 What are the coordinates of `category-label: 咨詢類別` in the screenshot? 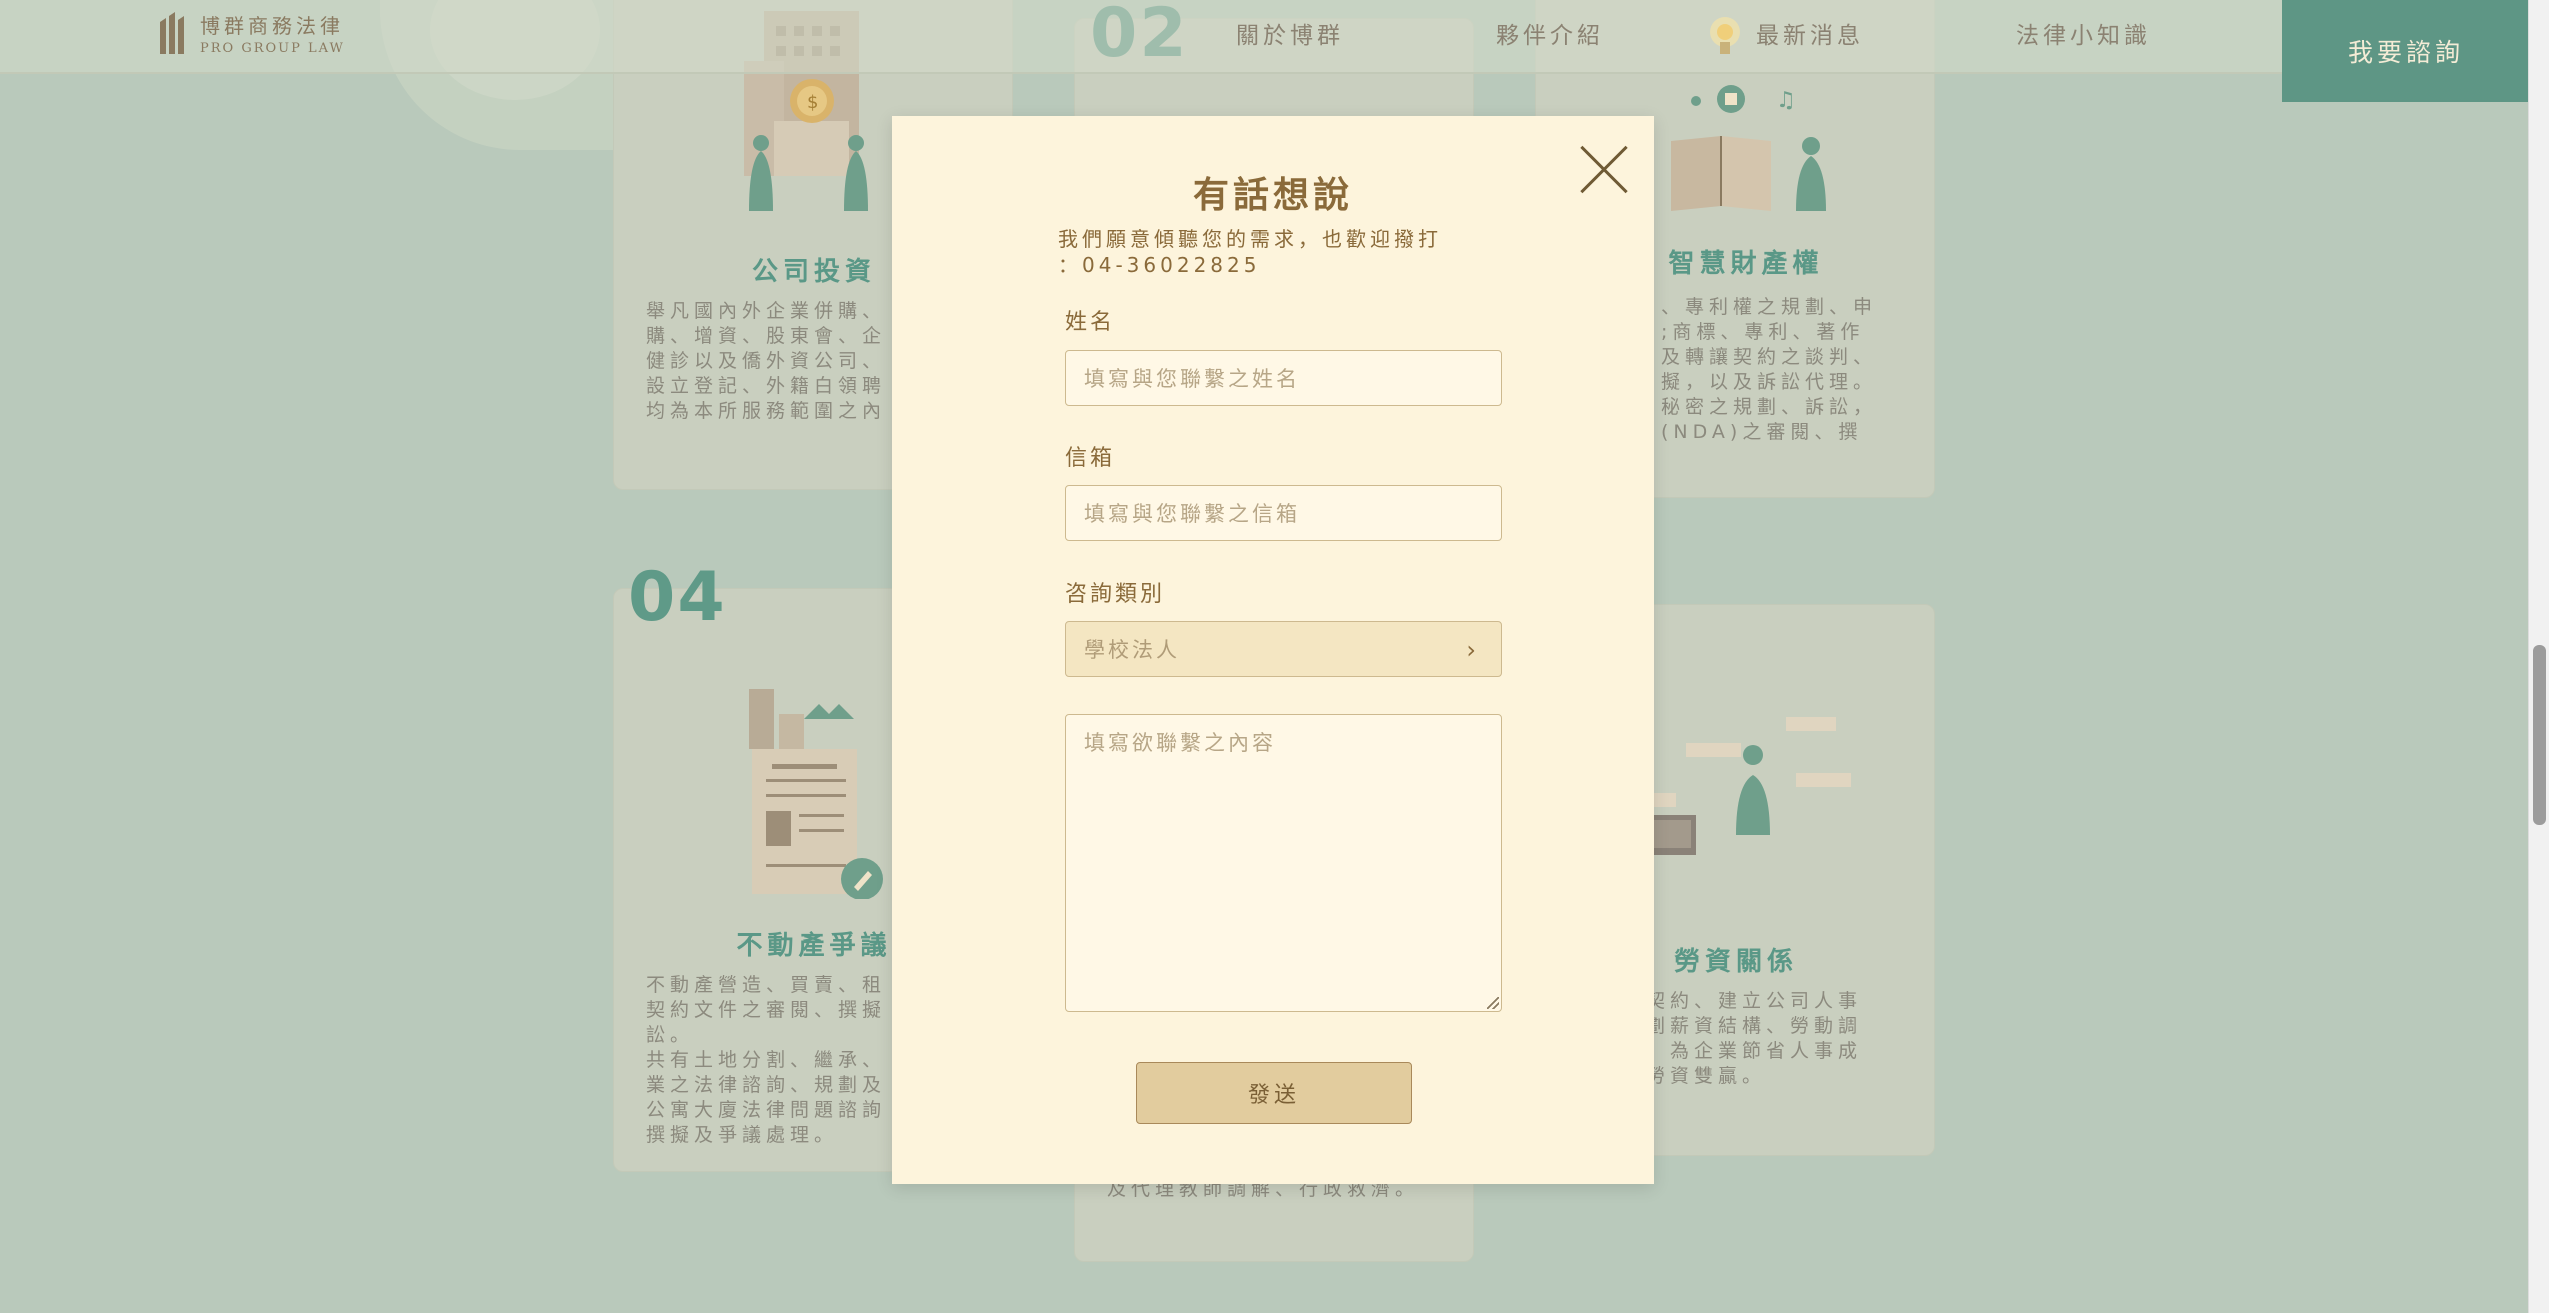 It's located at (1115, 594).